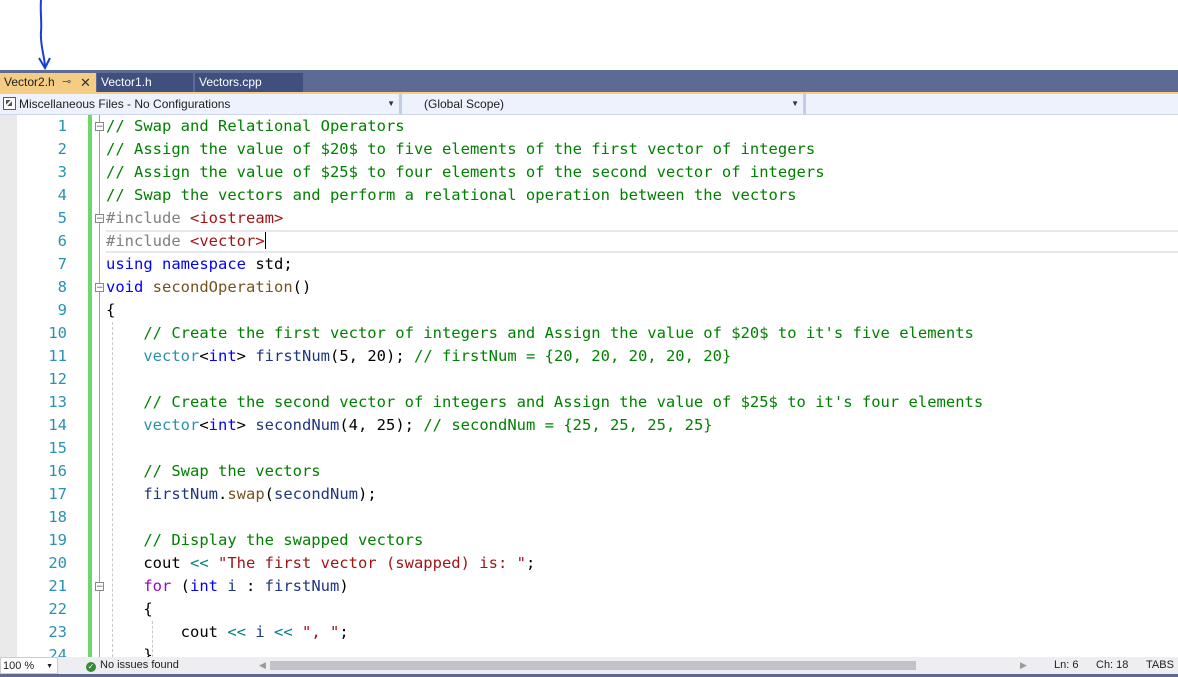 Image resolution: width=1178 pixels, height=677 pixels. I want to click on line-number: 1, so click(62, 126).